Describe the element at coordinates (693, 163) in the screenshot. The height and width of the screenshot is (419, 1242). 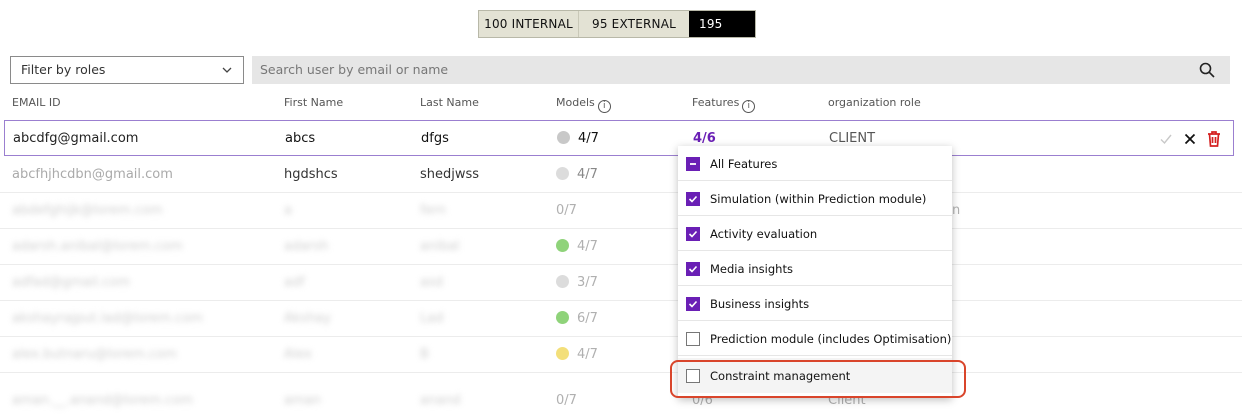
I see `checkbox-partial-icon` at that location.